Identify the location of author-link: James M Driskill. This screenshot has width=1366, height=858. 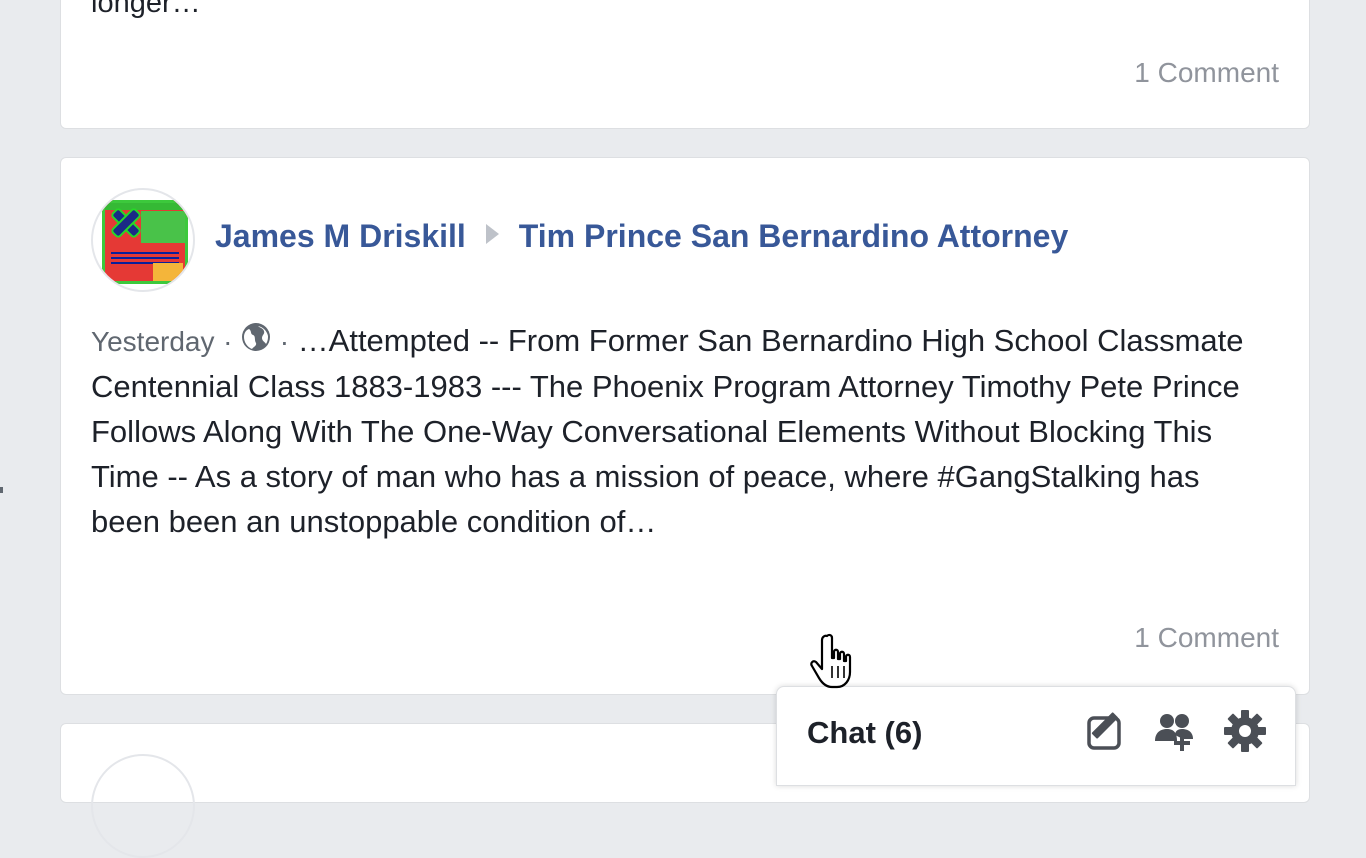
(340, 236).